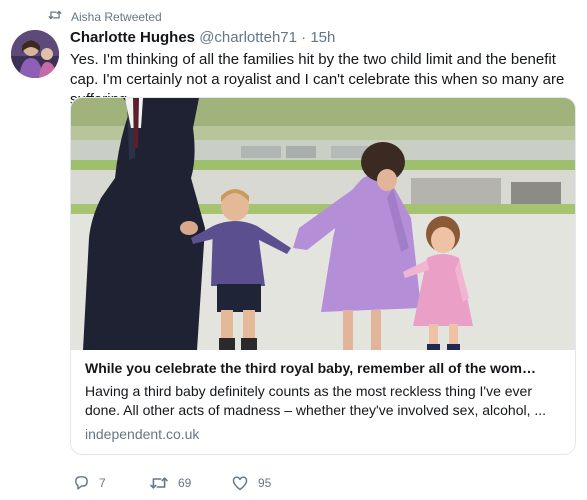 Image resolution: width=587 pixels, height=500 pixels. I want to click on card-domain: independent.co.uk, so click(142, 434).